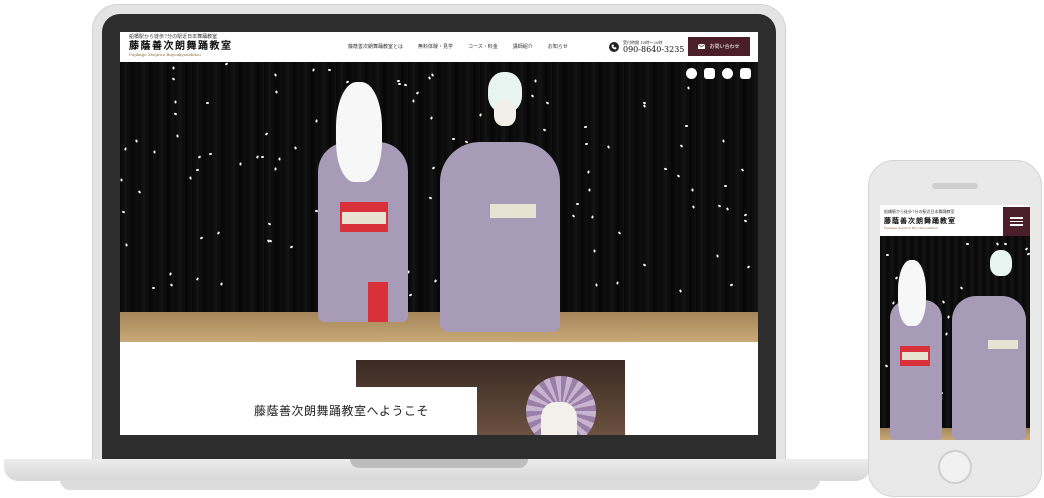 Image resolution: width=1044 pixels, height=498 pixels. I want to click on phone-icon, so click(614, 47).